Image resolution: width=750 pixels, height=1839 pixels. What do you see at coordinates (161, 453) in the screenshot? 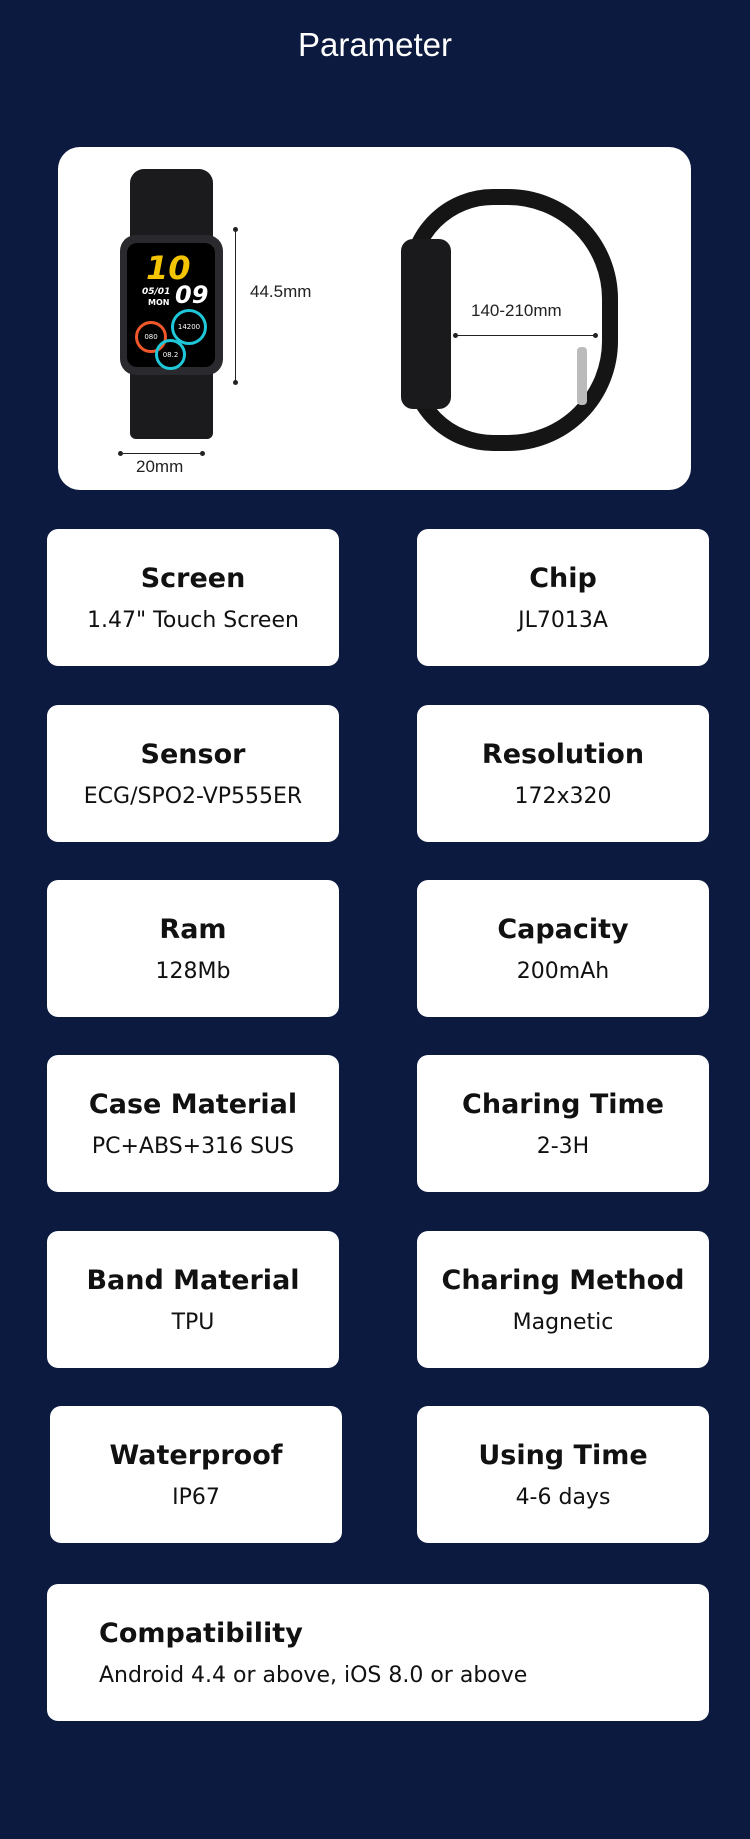
I see `width-dimension-line` at bounding box center [161, 453].